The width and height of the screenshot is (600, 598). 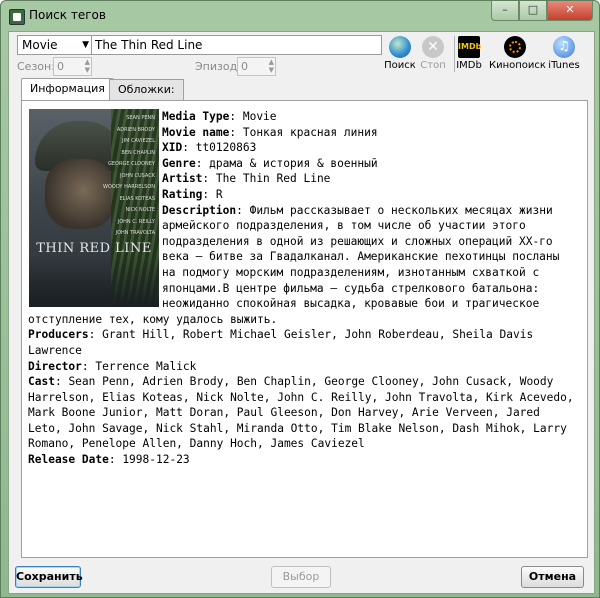 I want to click on stop-button-label: Стоп, so click(x=433, y=65).